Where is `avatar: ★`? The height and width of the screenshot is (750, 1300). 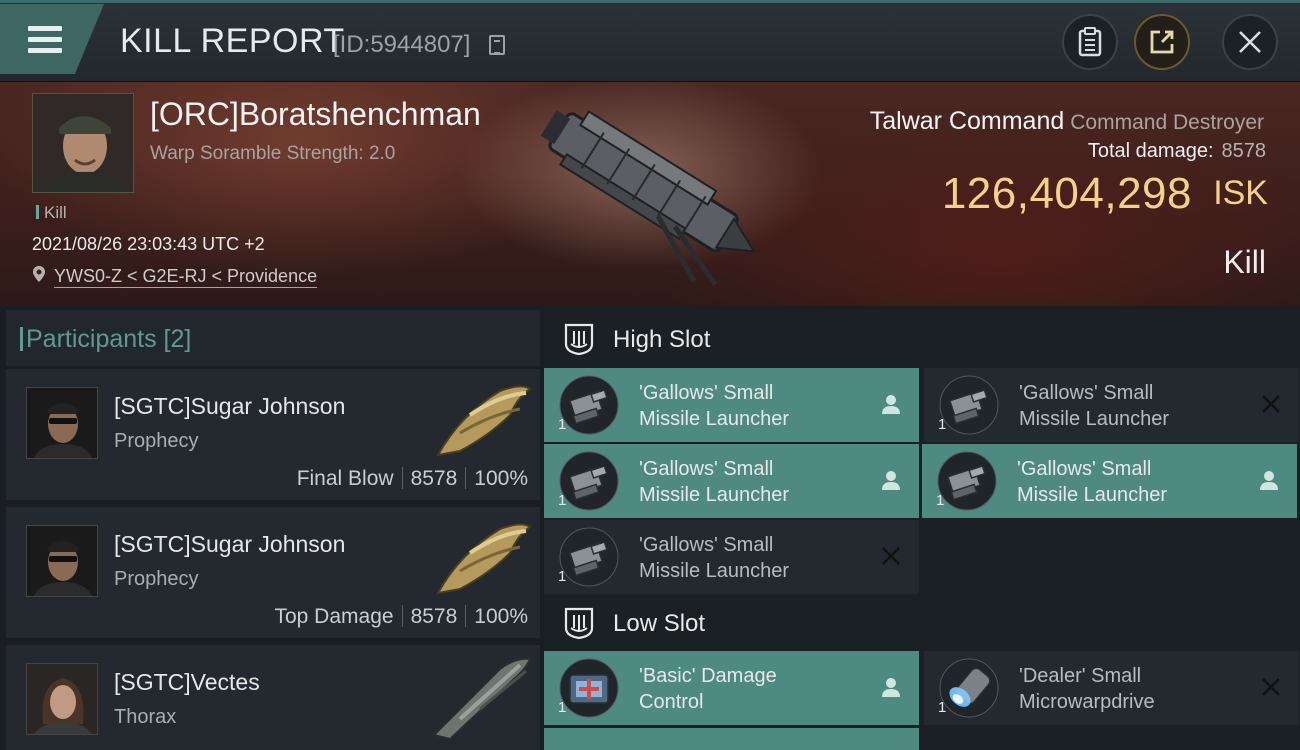
avatar: ★ is located at coordinates (62, 699).